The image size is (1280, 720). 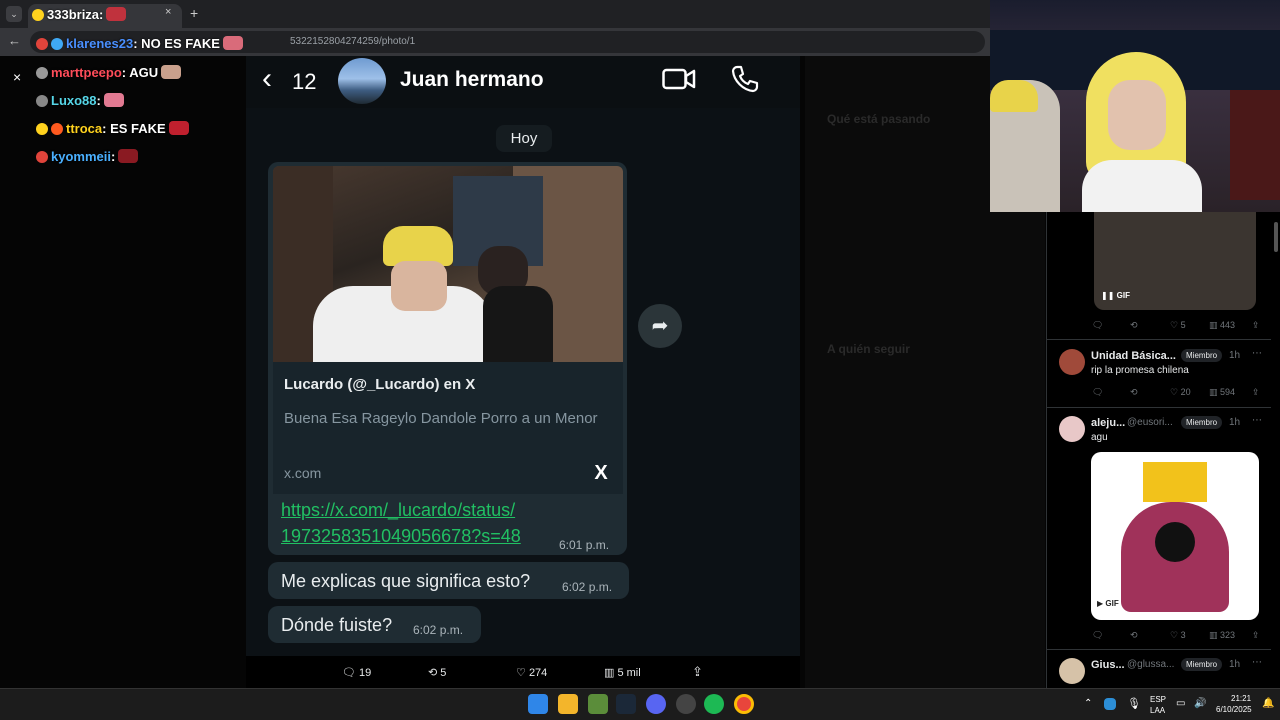 What do you see at coordinates (1276, 450) in the screenshot?
I see `scrollbar` at bounding box center [1276, 450].